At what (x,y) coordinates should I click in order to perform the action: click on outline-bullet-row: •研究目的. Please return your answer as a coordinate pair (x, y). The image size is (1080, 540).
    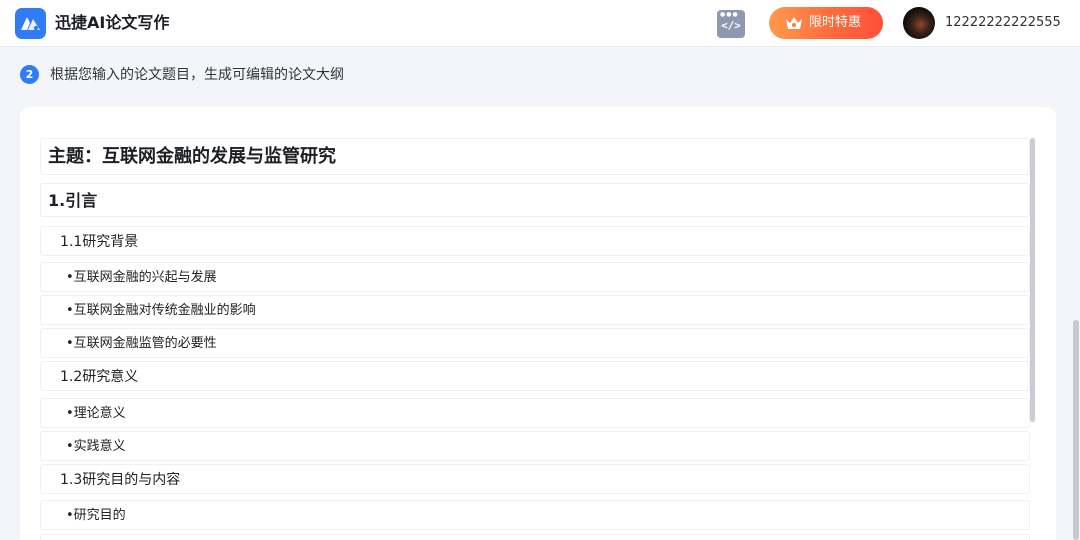
    Looking at the image, I should click on (535, 515).